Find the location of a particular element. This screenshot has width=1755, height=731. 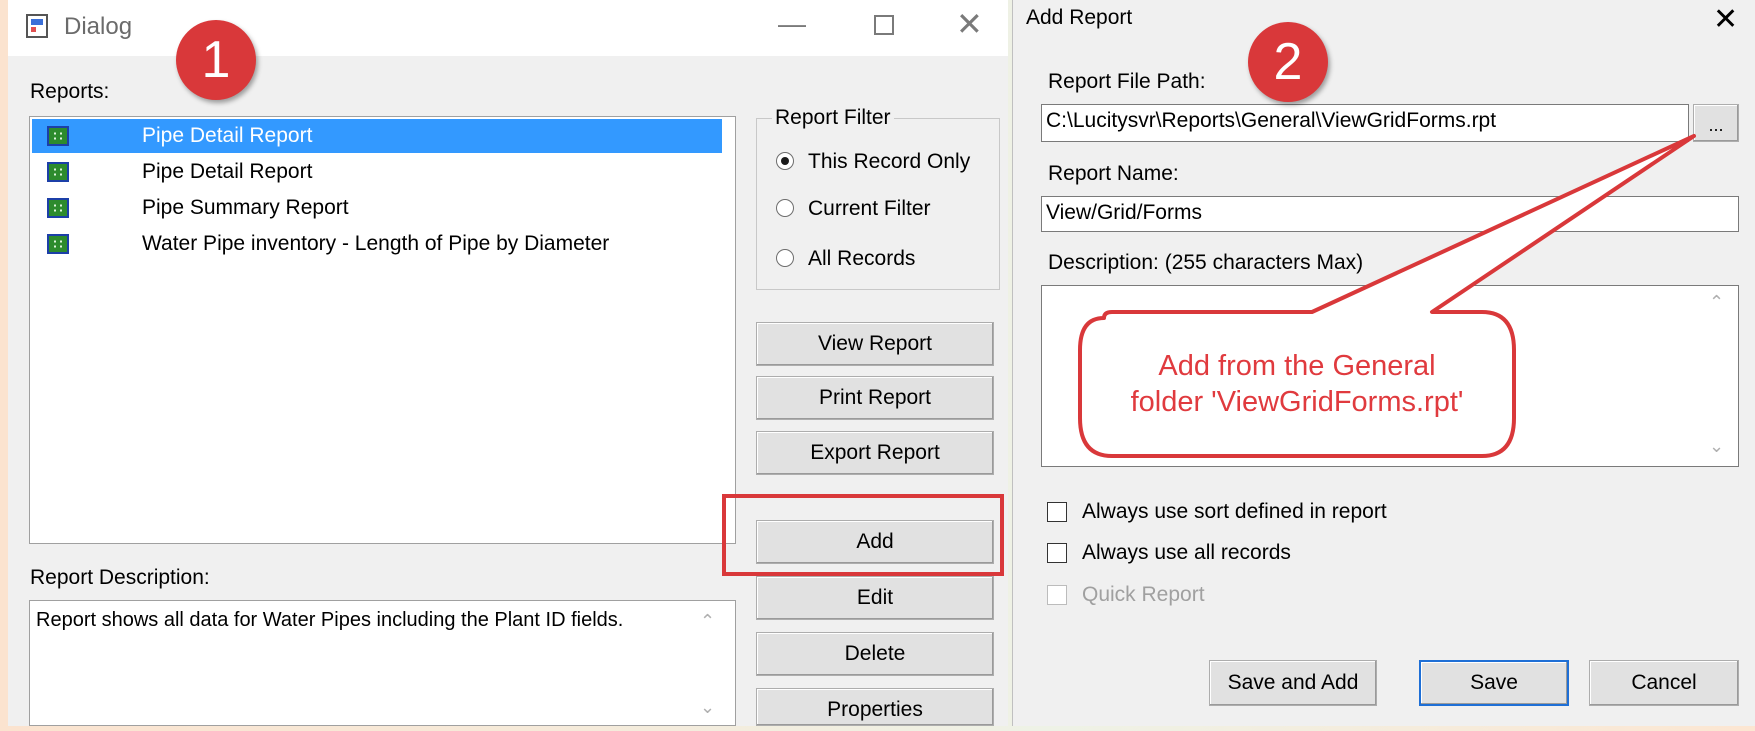

dialog-title-bar: Dialog — ✕ is located at coordinates (508, 28).